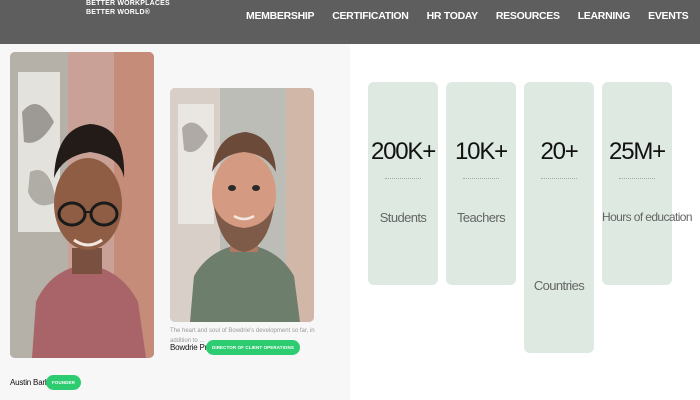 The image size is (700, 400). Describe the element at coordinates (242, 205) in the screenshot. I see `member-photo-bowdrie` at that location.